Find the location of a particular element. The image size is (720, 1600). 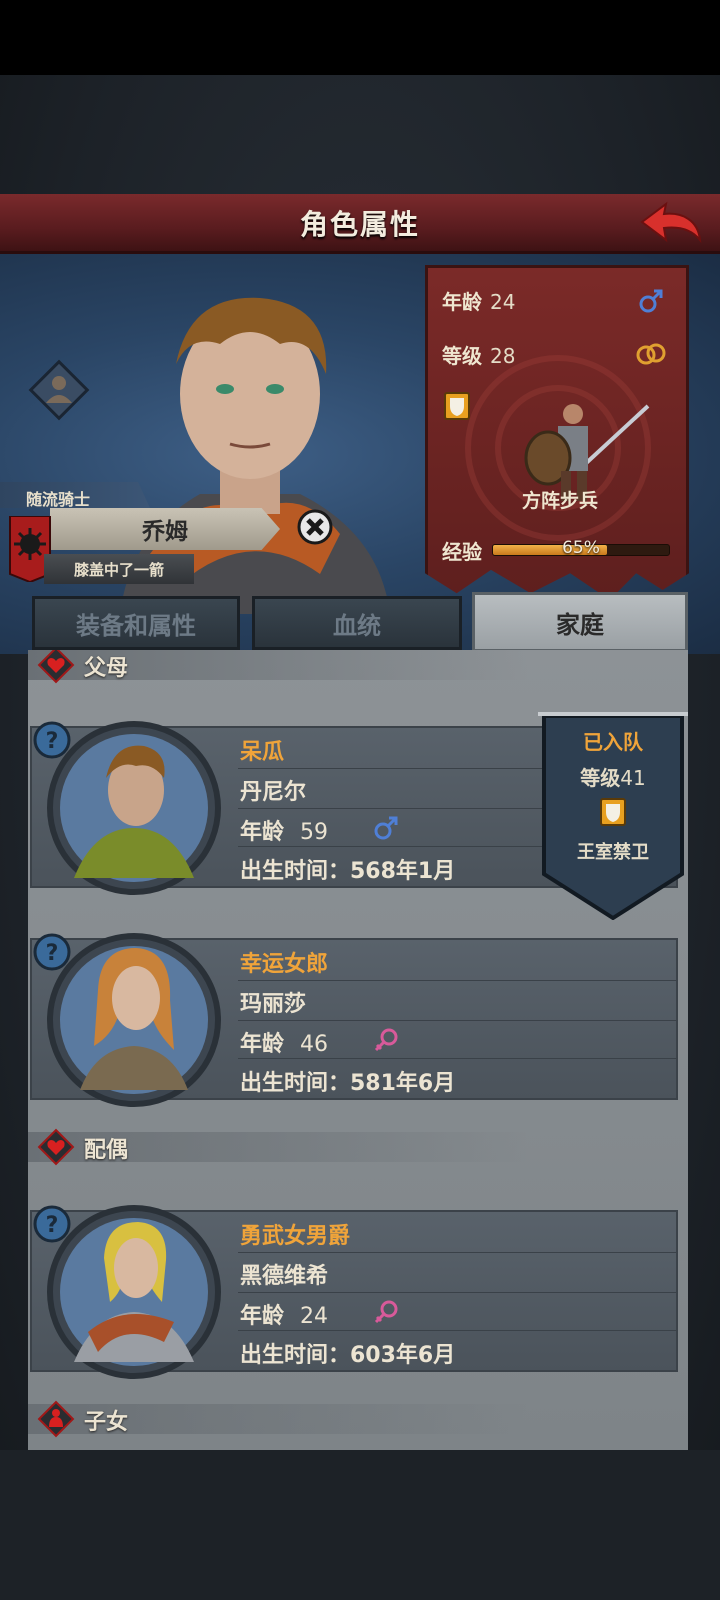

trait-label: 膝盖中了一箭 is located at coordinates (119, 569).